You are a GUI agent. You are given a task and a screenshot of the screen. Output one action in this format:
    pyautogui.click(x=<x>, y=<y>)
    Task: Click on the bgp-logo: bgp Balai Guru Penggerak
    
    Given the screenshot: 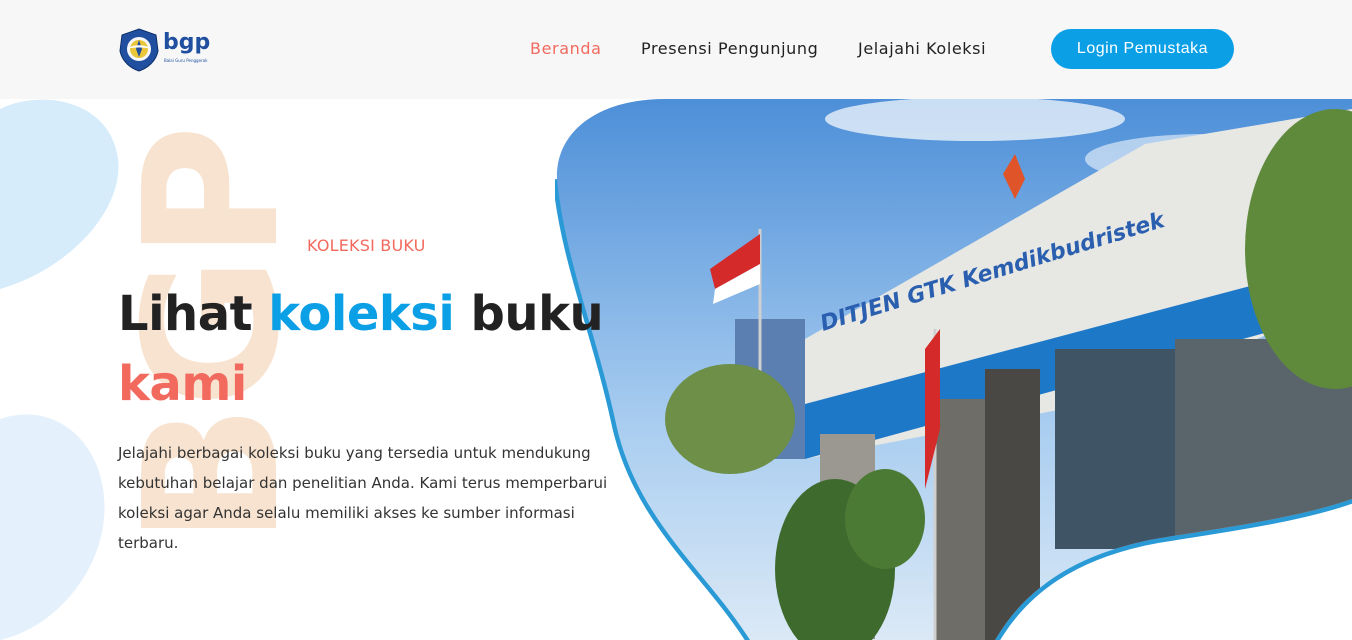 What is the action you would take?
    pyautogui.click(x=165, y=49)
    